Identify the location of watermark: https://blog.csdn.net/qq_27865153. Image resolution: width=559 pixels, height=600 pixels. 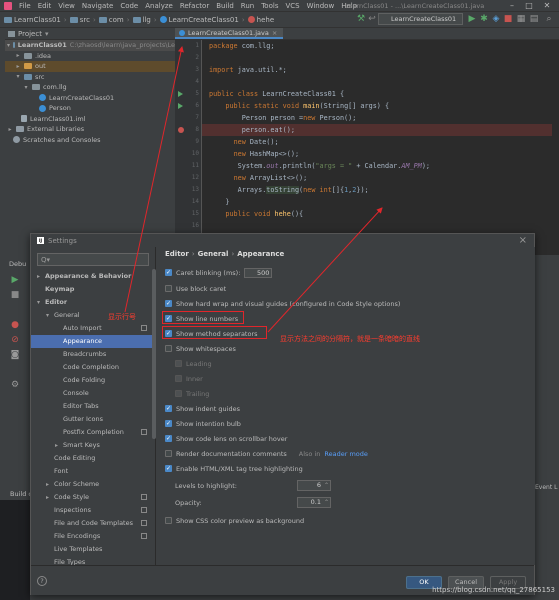
(493, 590).